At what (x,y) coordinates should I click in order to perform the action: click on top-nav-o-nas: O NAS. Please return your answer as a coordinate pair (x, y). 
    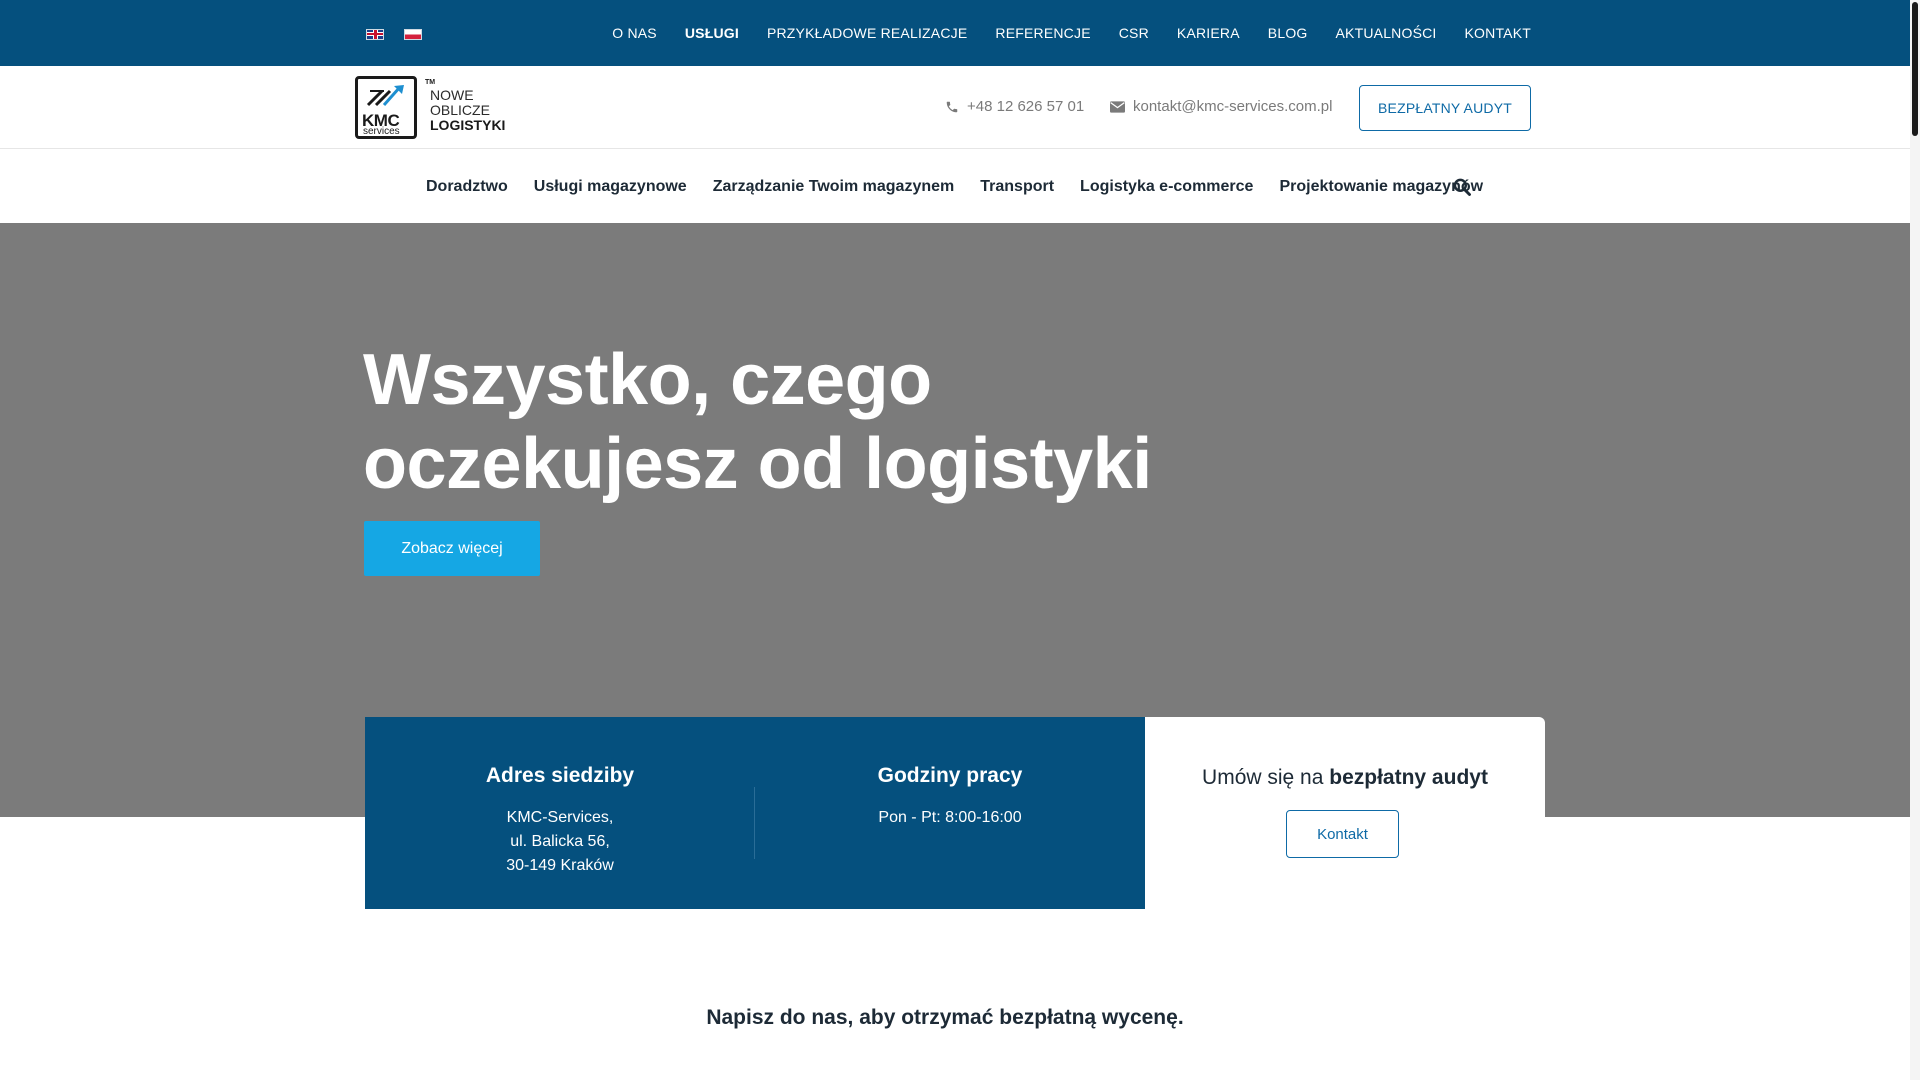
    Looking at the image, I should click on (634, 33).